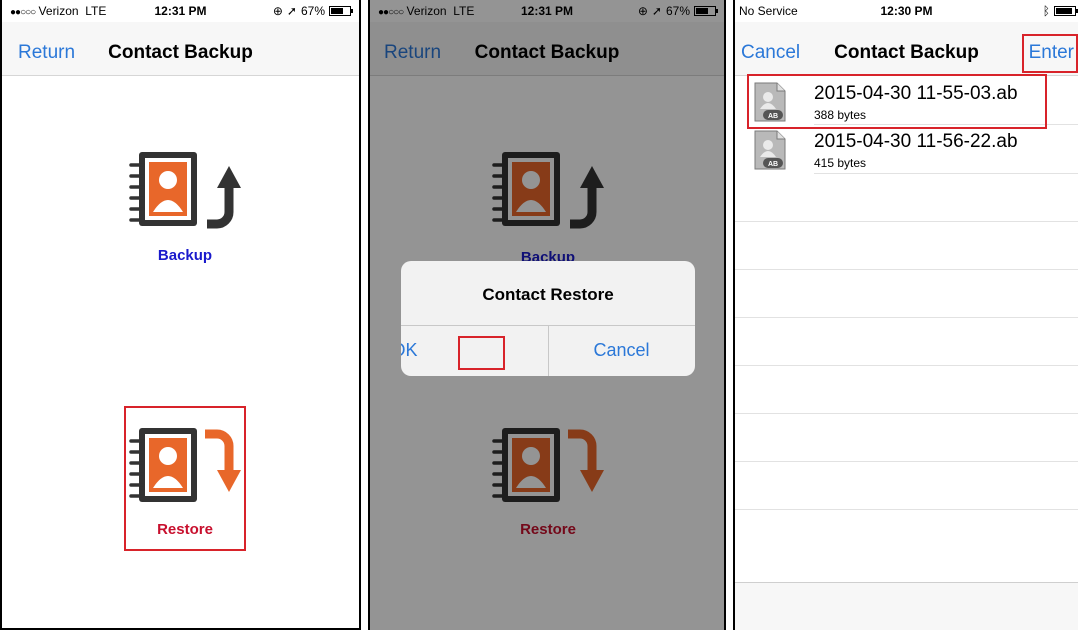 The image size is (1078, 630). Describe the element at coordinates (548, 294) in the screenshot. I see `alert-title: Contact Restore` at that location.